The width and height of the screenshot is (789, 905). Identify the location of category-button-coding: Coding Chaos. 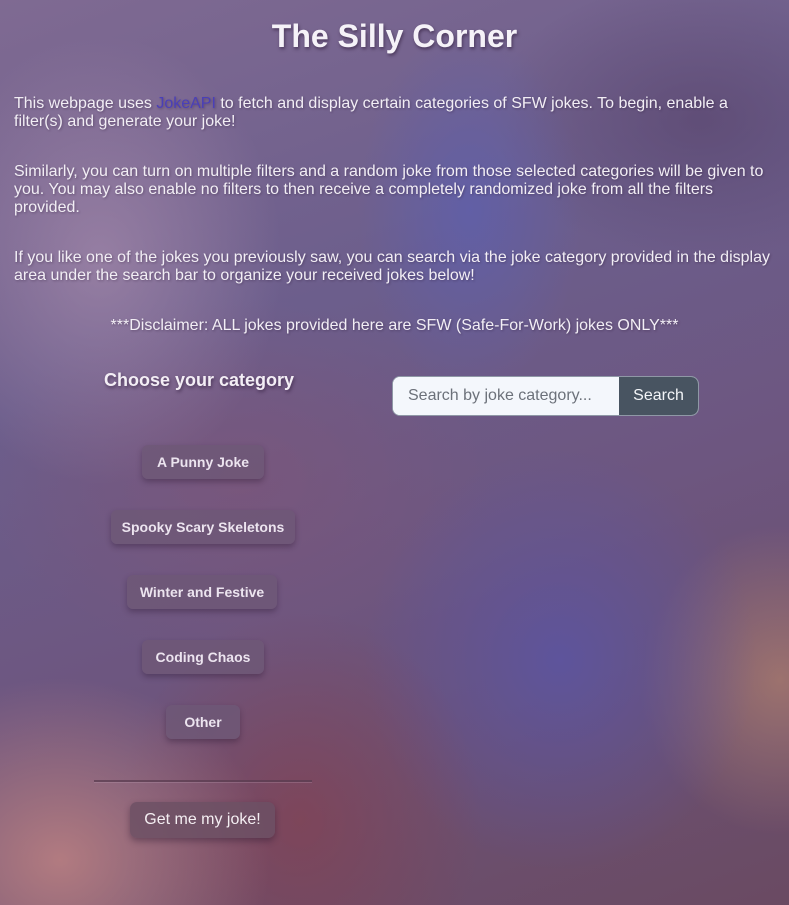
(203, 657).